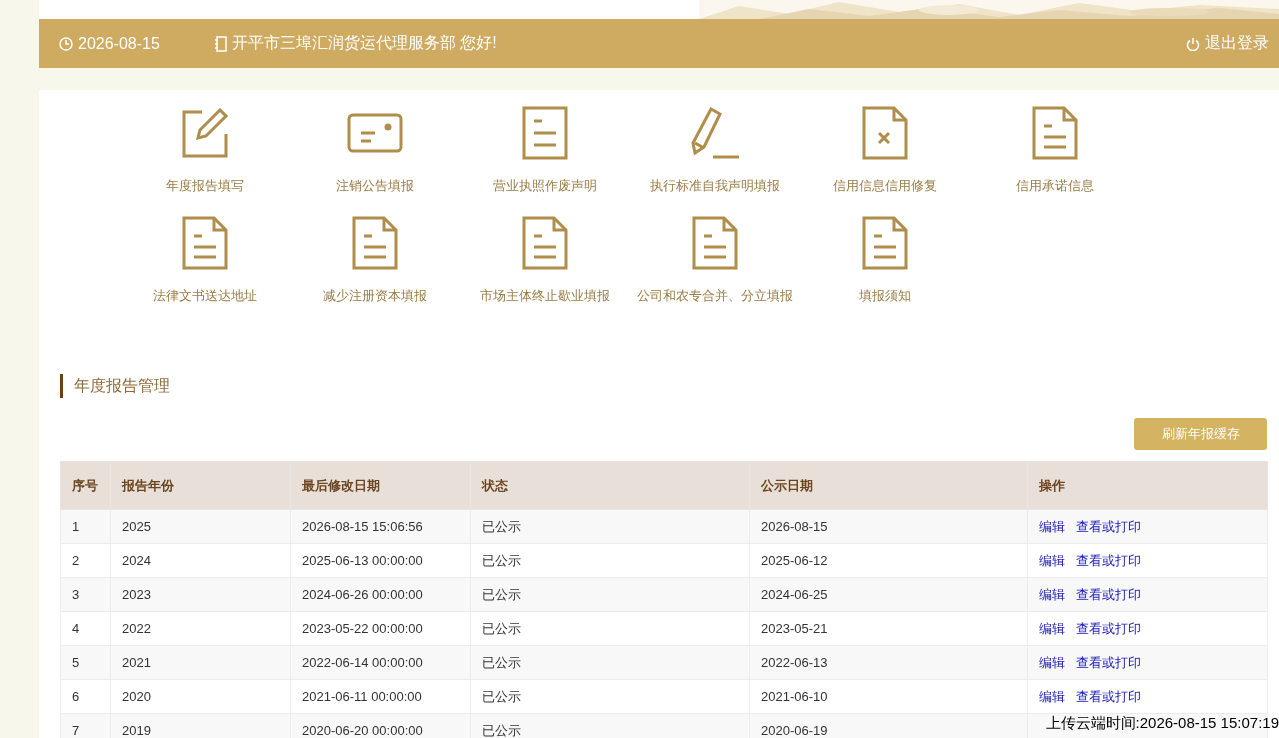 Image resolution: width=1279 pixels, height=738 pixels. Describe the element at coordinates (85, 662) in the screenshot. I see `table-cell: 5` at that location.